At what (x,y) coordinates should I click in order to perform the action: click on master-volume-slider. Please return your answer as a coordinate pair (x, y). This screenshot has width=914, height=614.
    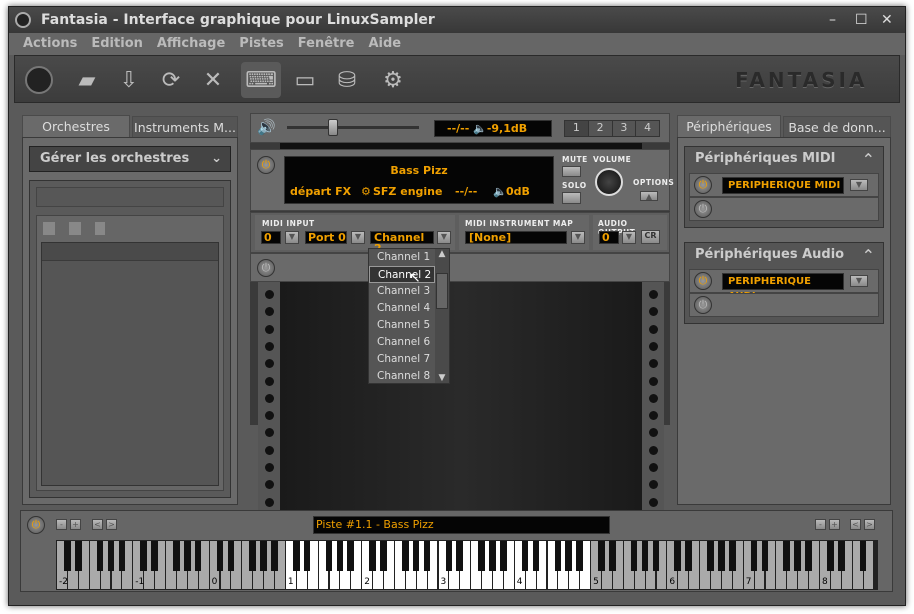
    Looking at the image, I should click on (353, 127).